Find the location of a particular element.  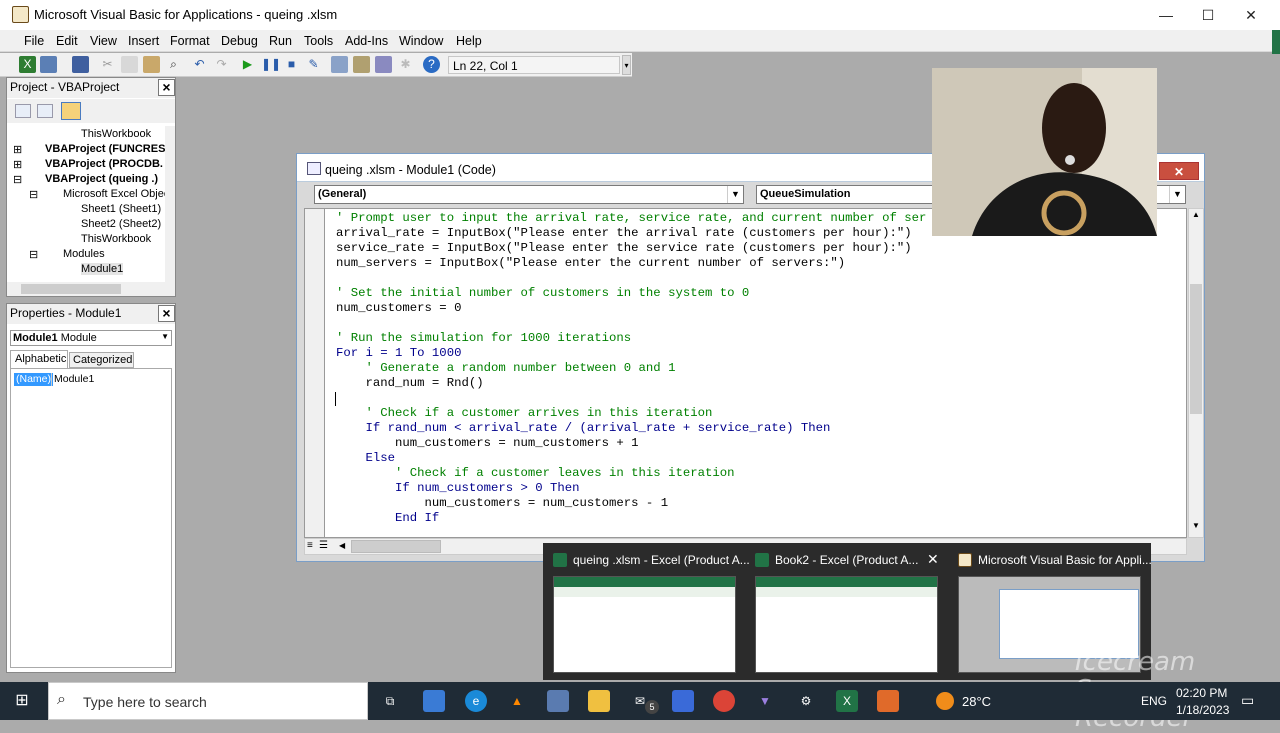

excel-icon: X is located at coordinates (847, 701).